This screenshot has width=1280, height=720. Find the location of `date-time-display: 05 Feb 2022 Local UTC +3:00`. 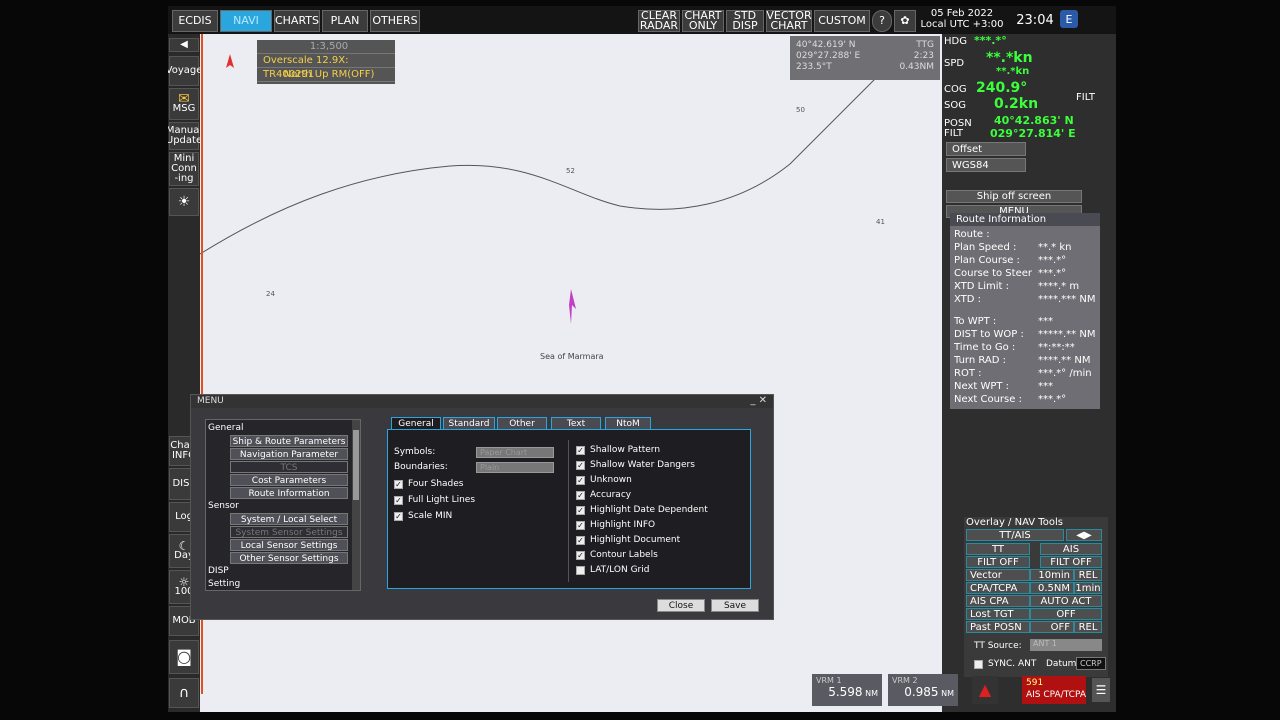

date-time-display: 05 Feb 2022 Local UTC +3:00 is located at coordinates (962, 20).